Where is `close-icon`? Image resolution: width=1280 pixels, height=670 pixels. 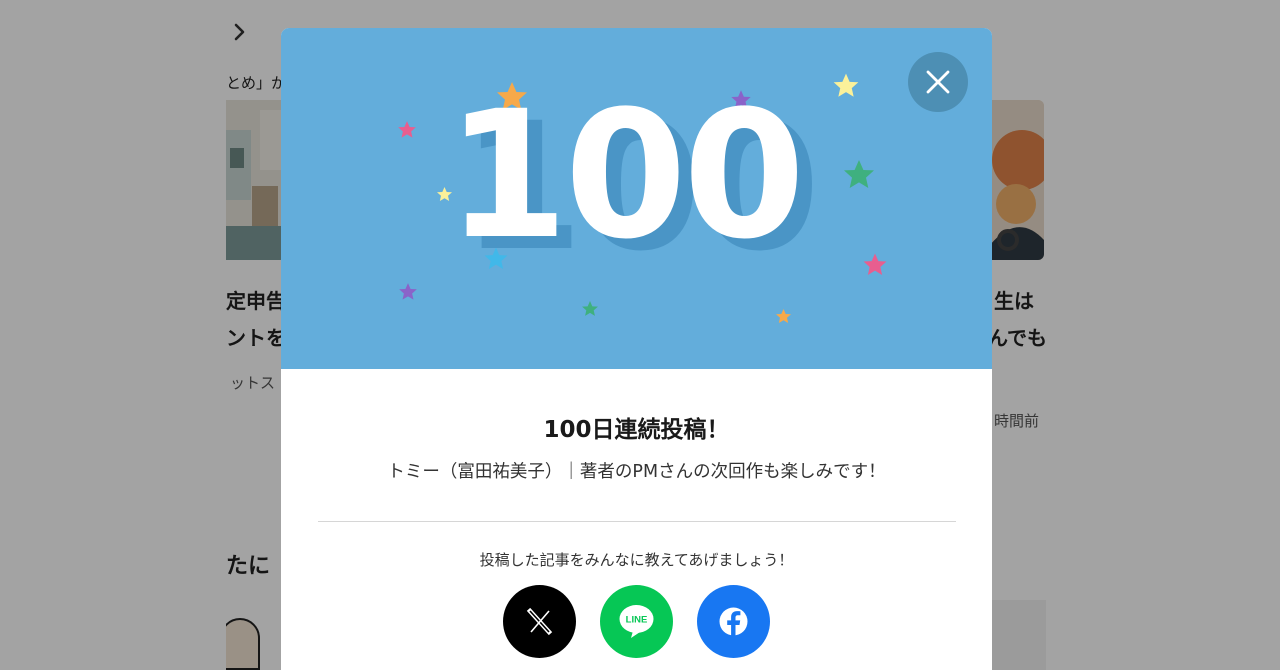 close-icon is located at coordinates (938, 82).